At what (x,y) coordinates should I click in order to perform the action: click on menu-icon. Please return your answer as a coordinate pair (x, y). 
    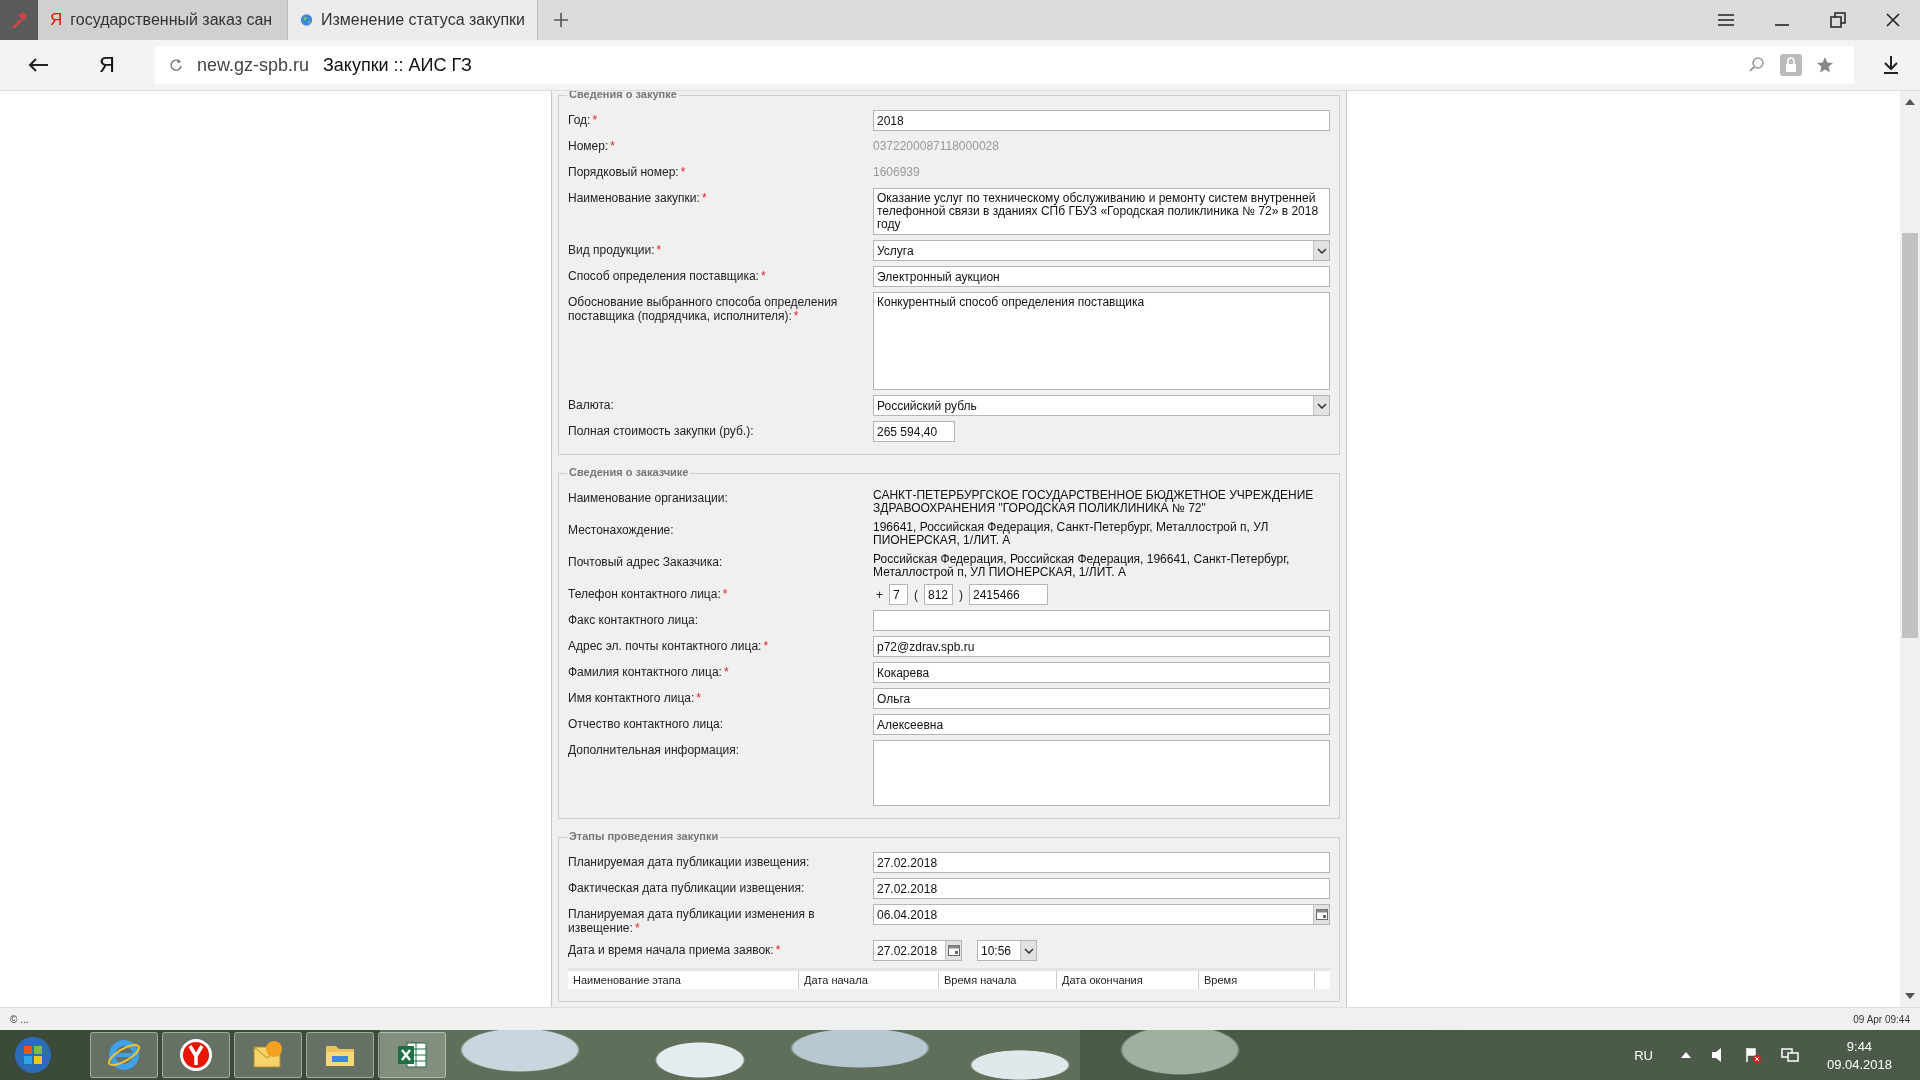
    Looking at the image, I should click on (1726, 20).